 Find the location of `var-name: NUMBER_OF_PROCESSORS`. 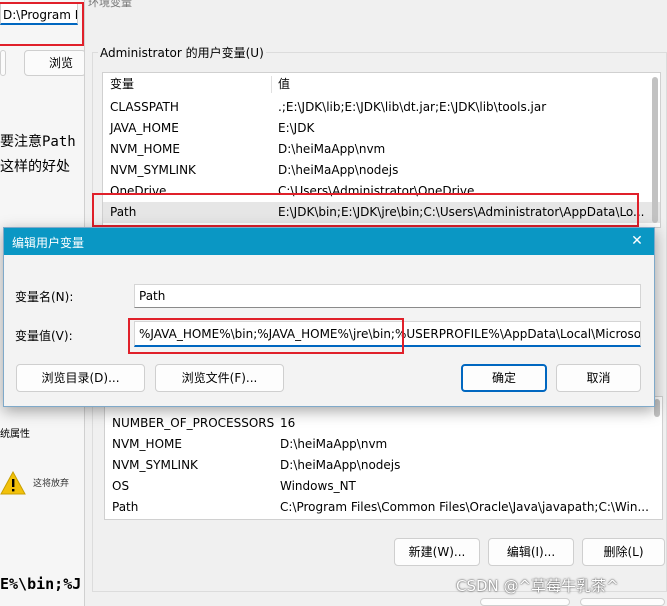

var-name: NUMBER_OF_PROCESSORS is located at coordinates (193, 423).